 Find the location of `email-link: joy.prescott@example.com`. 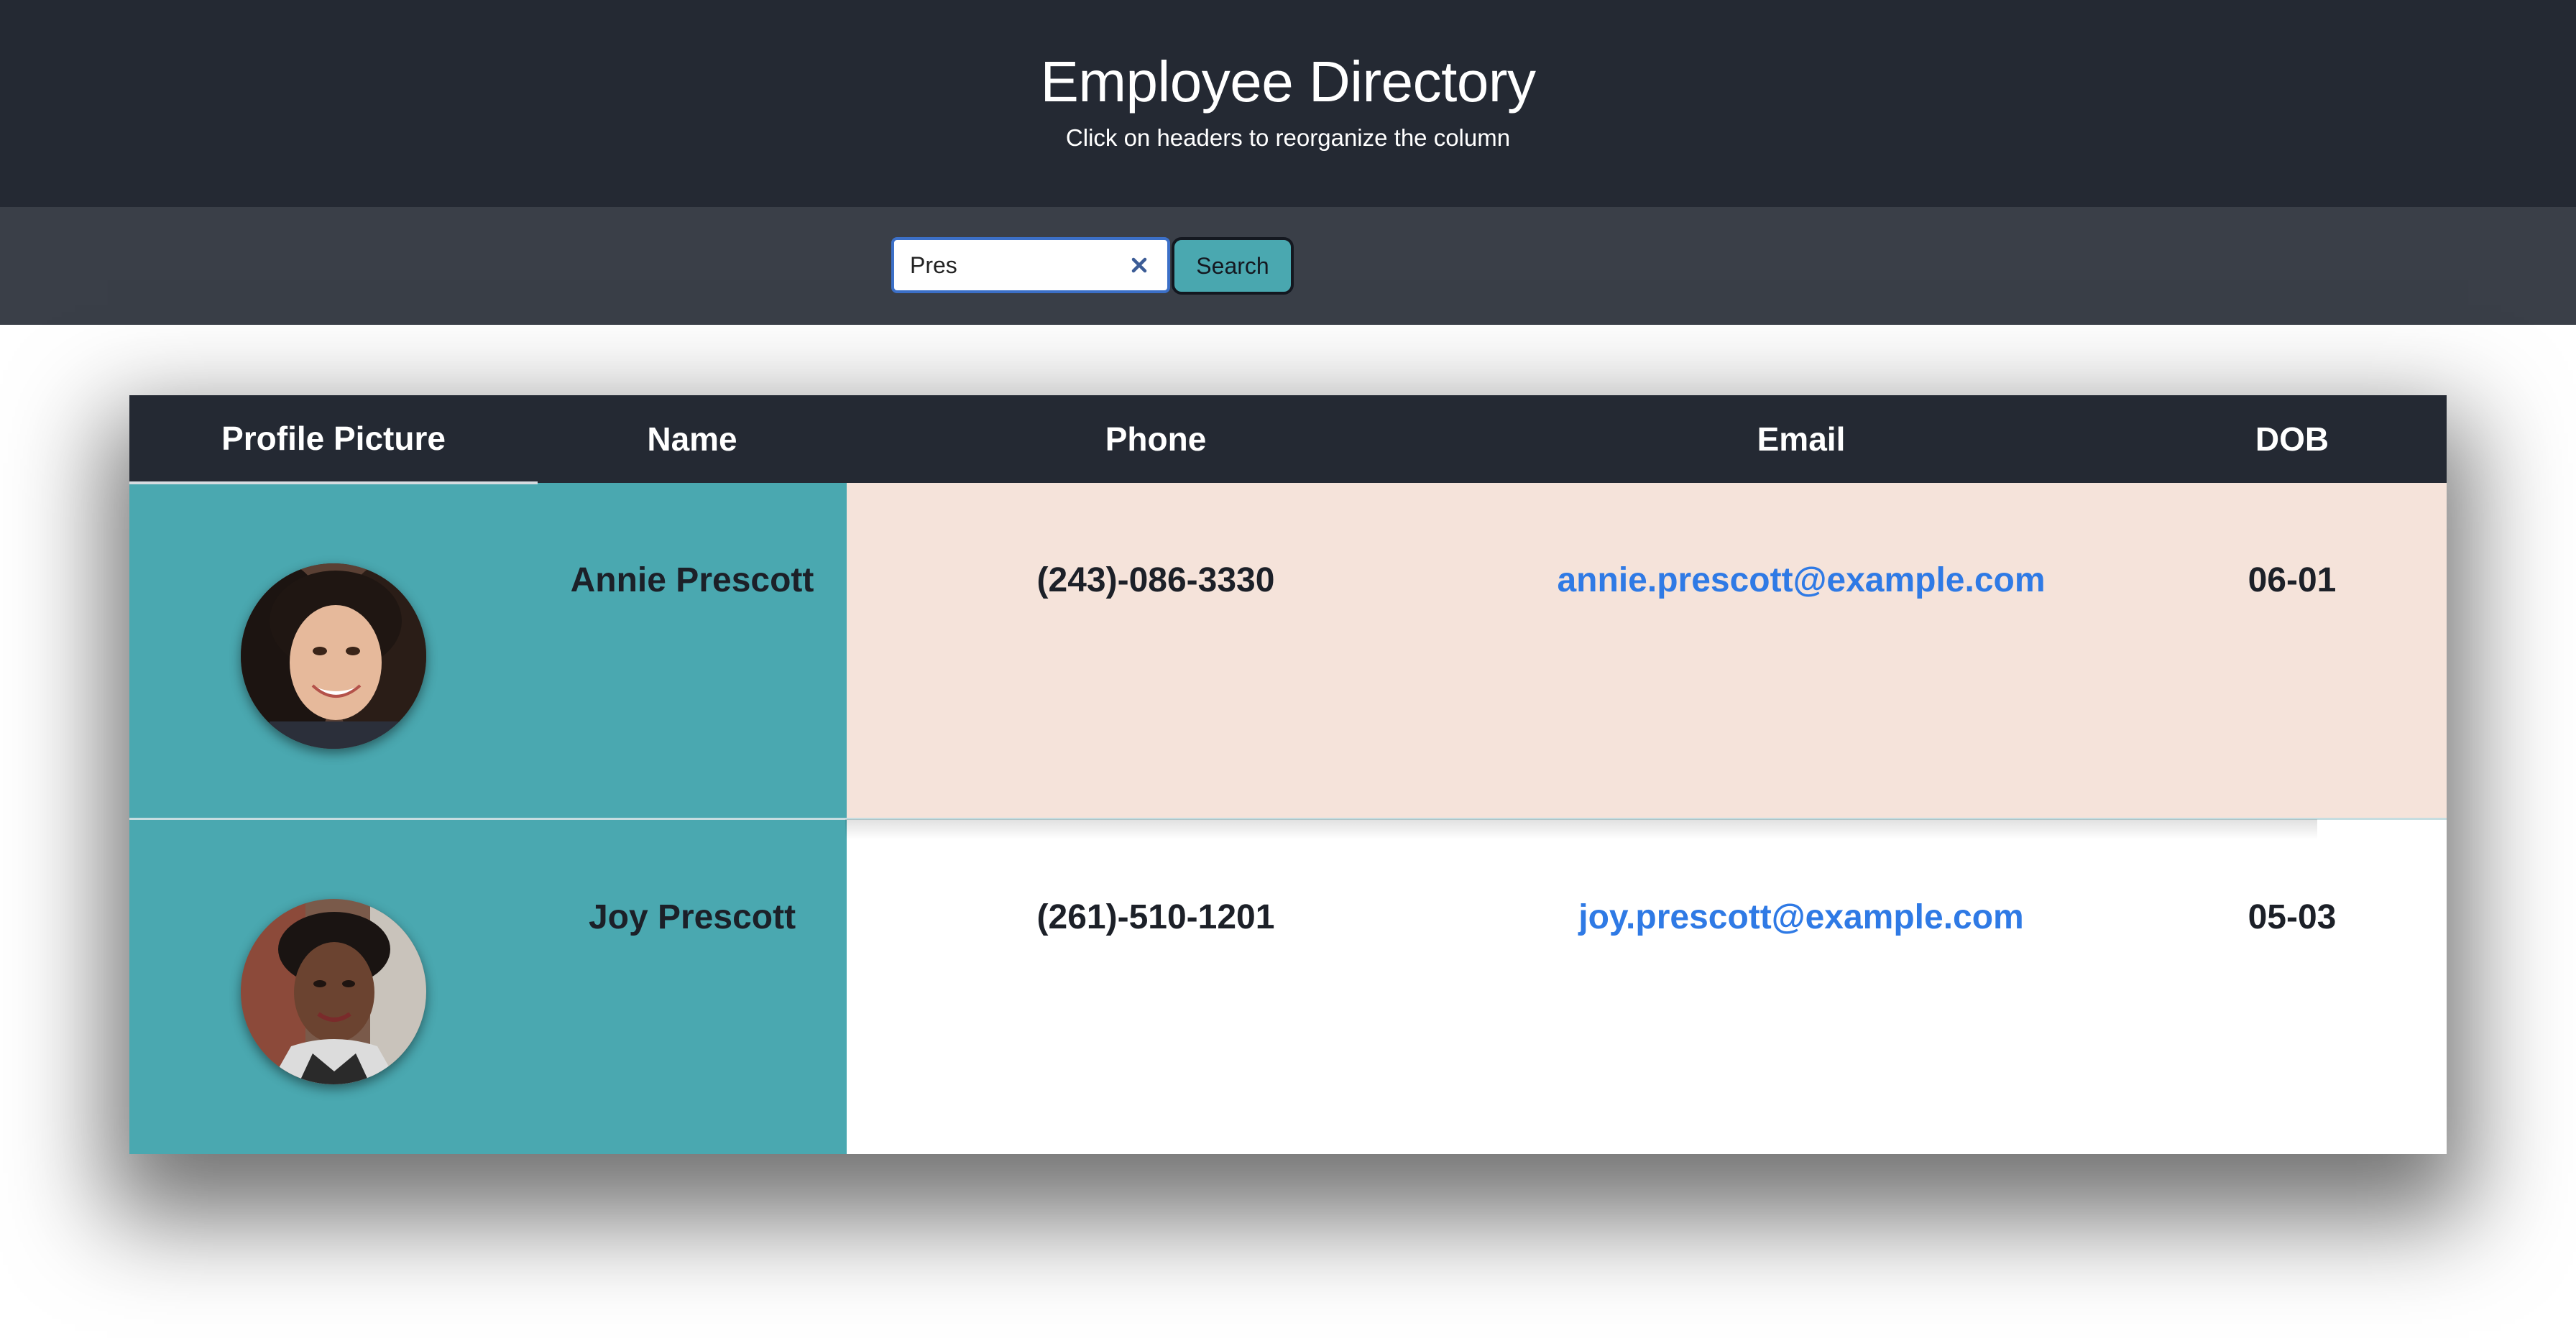

email-link: joy.prescott@example.com is located at coordinates (1800, 917).